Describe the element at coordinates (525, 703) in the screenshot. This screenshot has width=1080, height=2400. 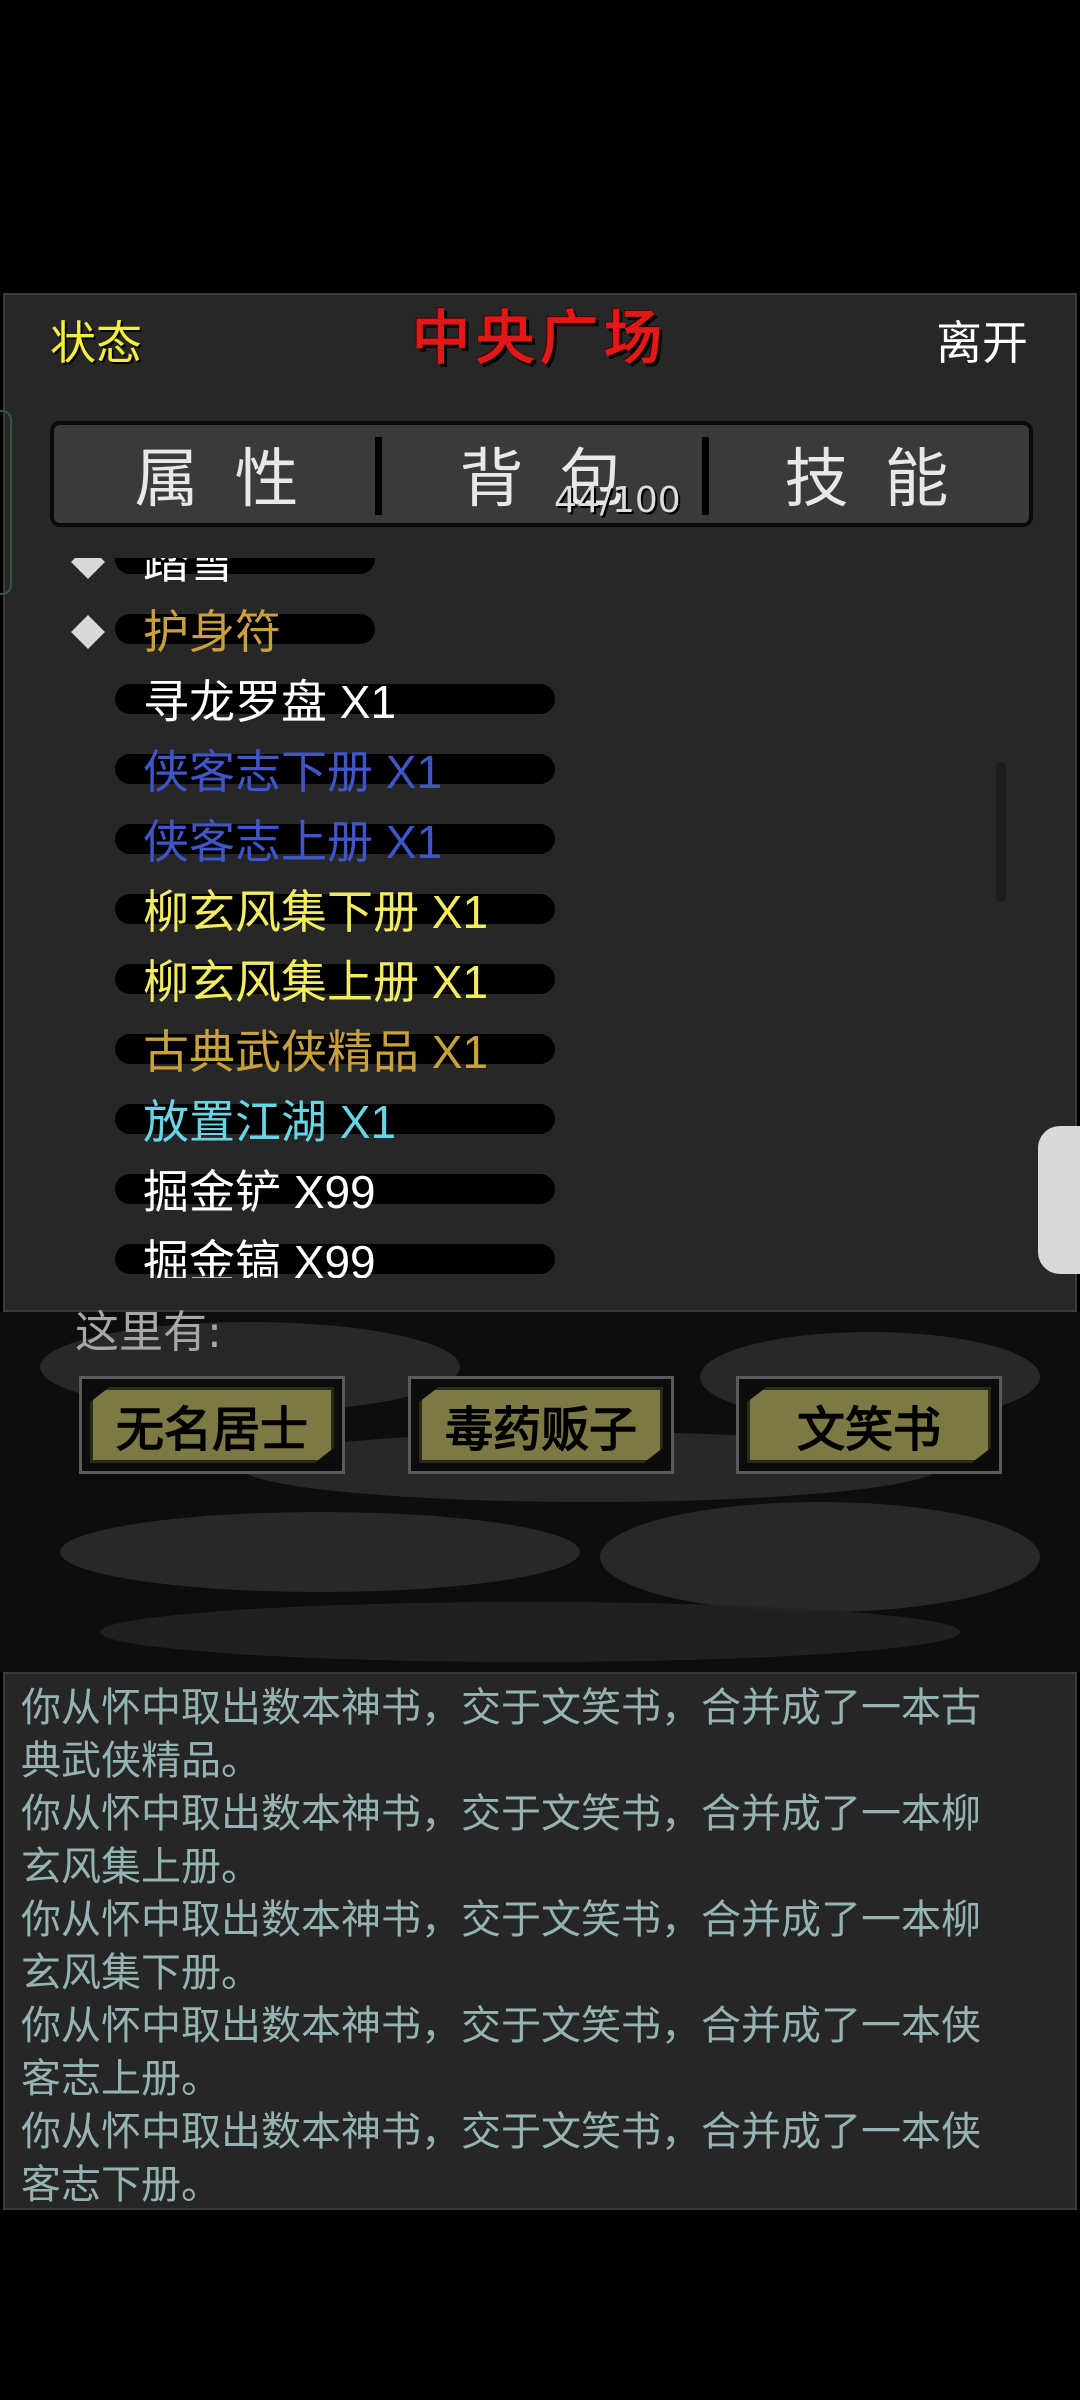
I see `inventory-item: 寻龙罗盘 X1` at that location.